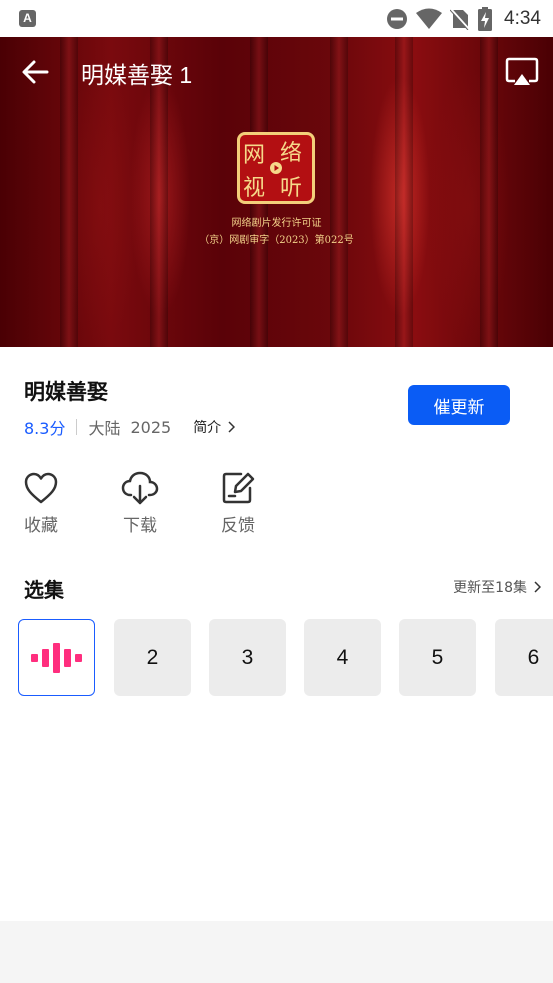 This screenshot has height=983, width=553. Describe the element at coordinates (140, 488) in the screenshot. I see `cloud-download-icon` at that location.